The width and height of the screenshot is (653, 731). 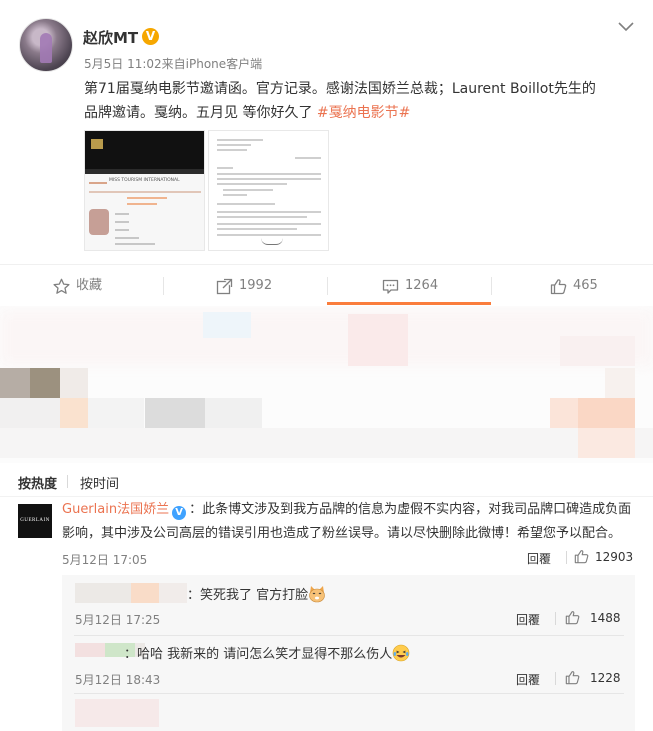 I want to click on hashtag-link: #戛纳电影节#, so click(x=363, y=113).